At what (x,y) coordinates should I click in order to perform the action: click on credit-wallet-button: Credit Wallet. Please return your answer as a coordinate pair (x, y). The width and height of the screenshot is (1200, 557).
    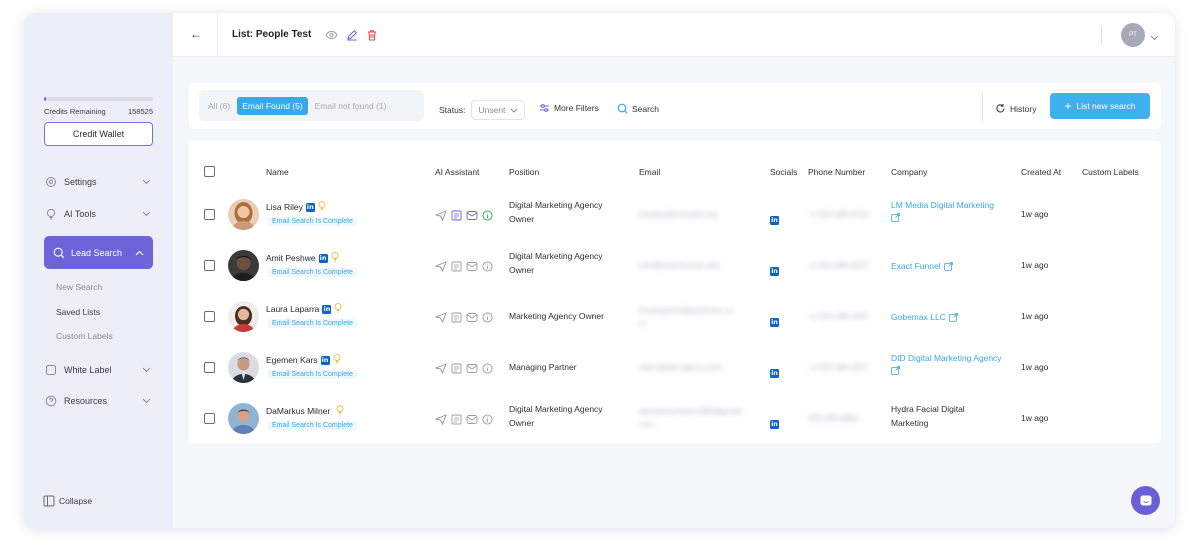
    Looking at the image, I should click on (98, 134).